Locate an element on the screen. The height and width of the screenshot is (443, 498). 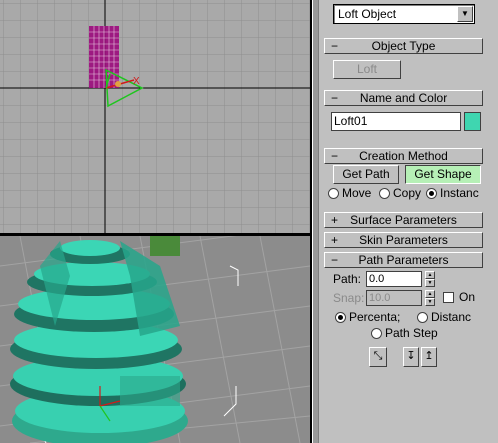
rollout-title: Surface Parameters is located at coordinates (403, 220).